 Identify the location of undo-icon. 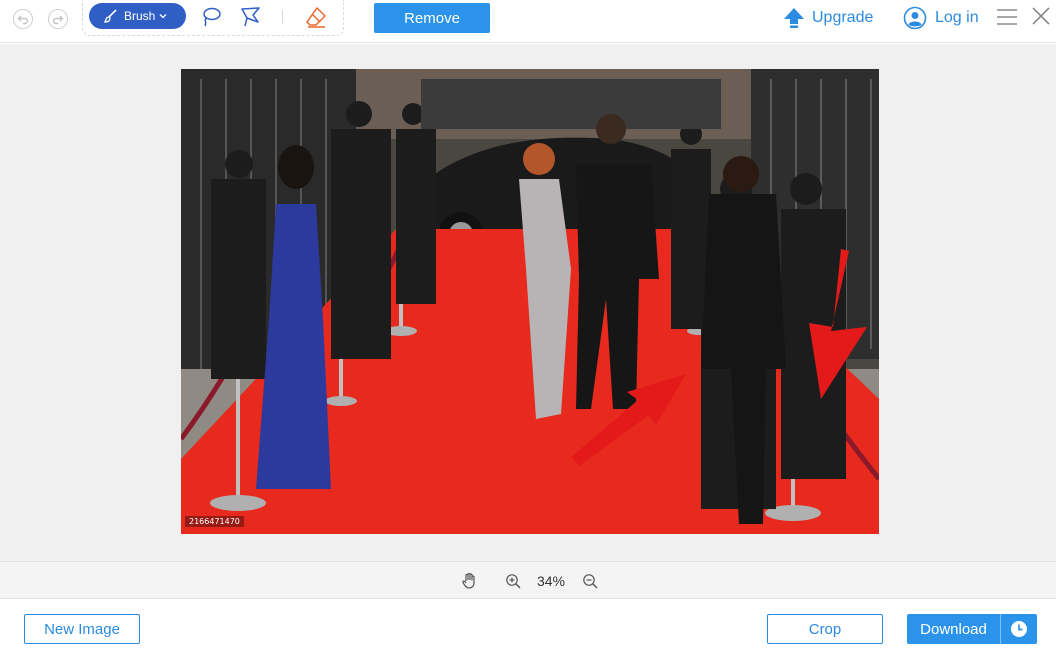
(23, 20).